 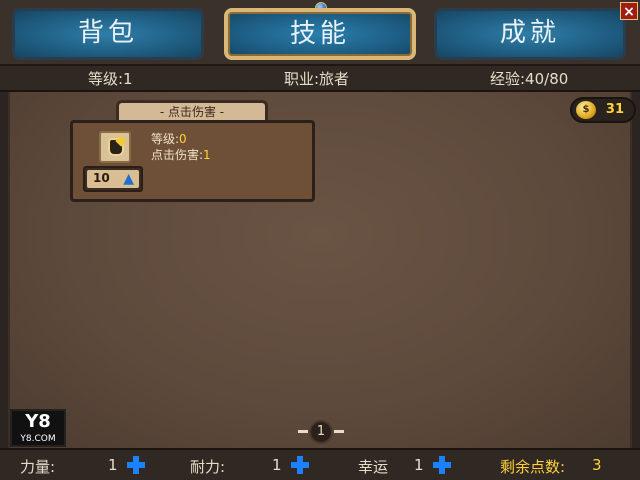 What do you see at coordinates (38, 467) in the screenshot?
I see `strength-label: 力量:` at bounding box center [38, 467].